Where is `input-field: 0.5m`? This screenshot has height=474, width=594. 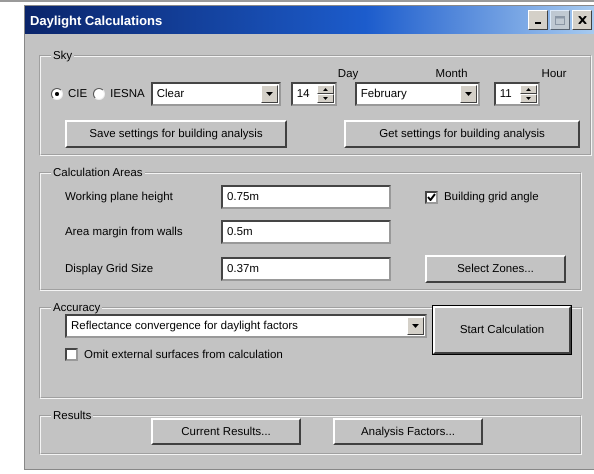
input-field: 0.5m is located at coordinates (306, 232).